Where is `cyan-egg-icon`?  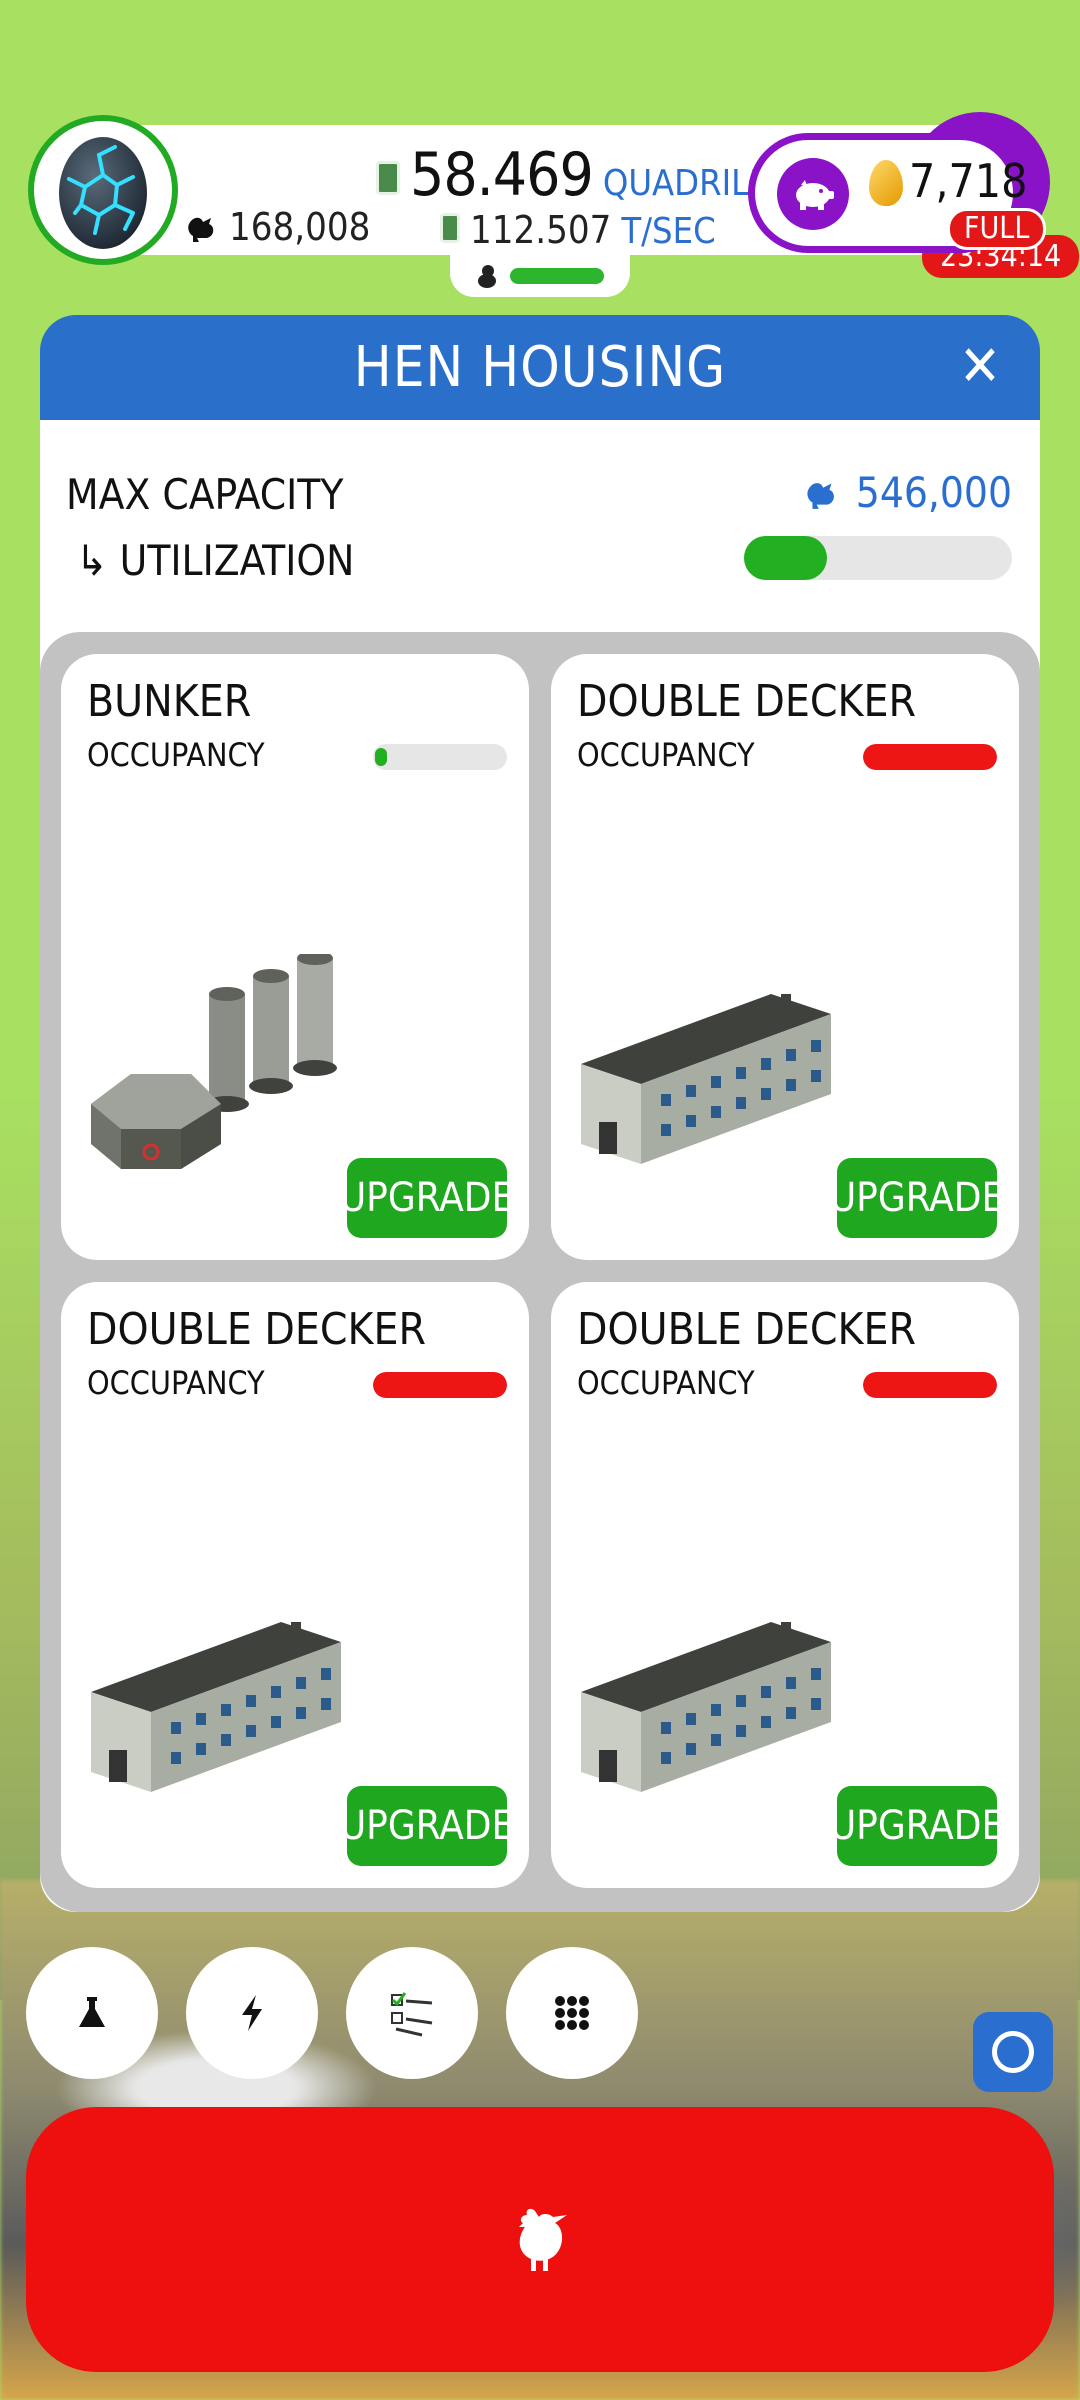
cyan-egg-icon is located at coordinates (103, 193).